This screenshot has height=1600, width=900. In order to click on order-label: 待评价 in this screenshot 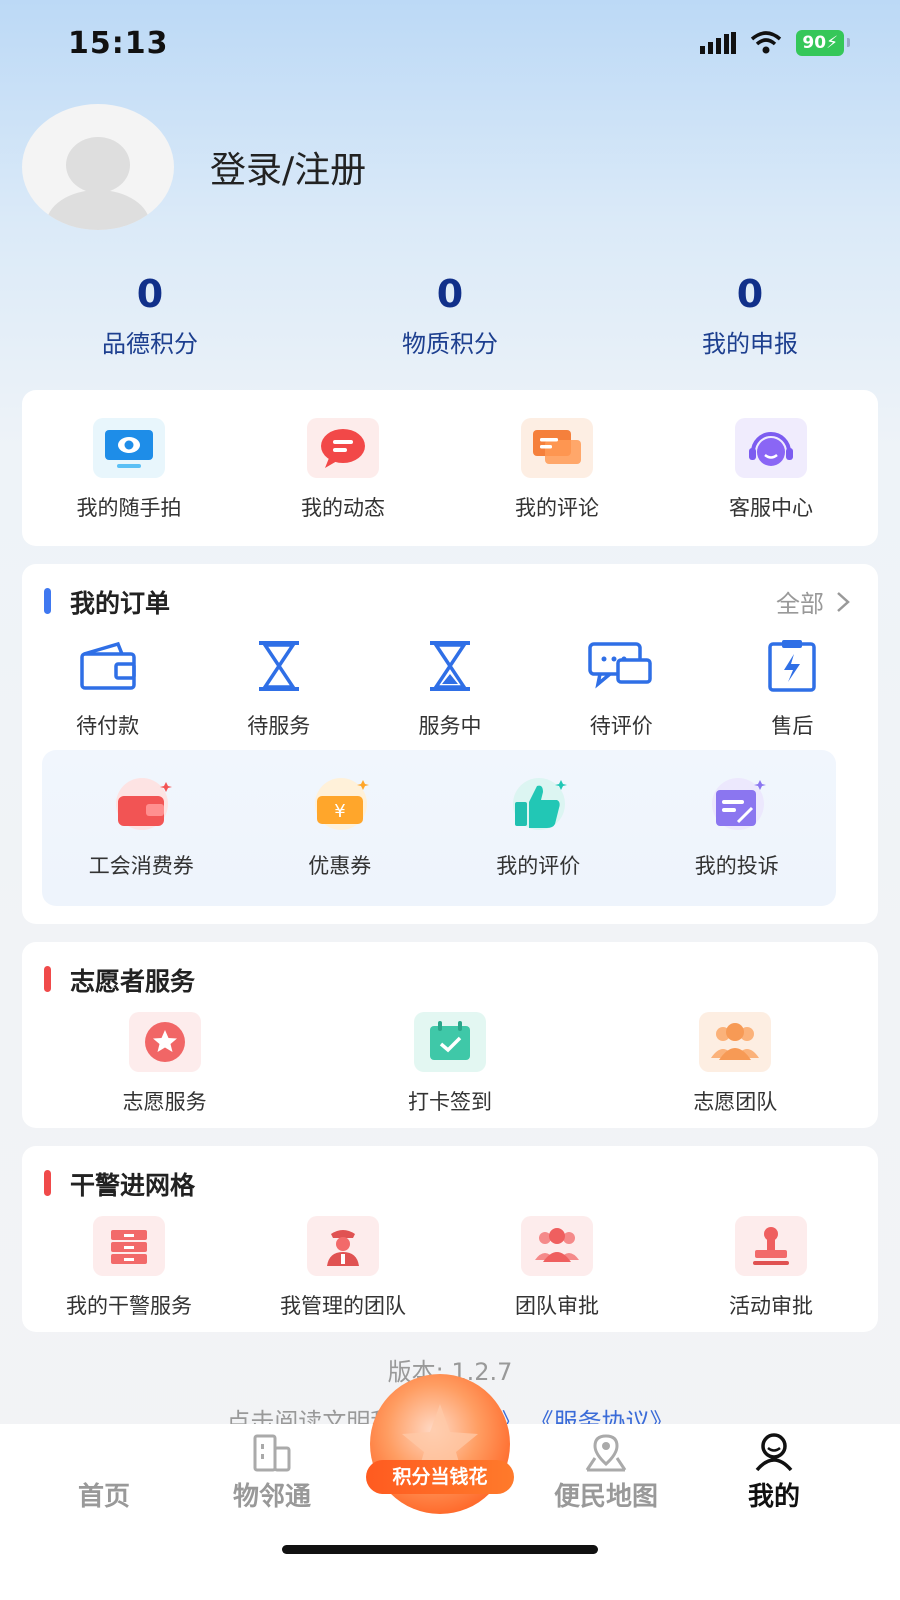, I will do `click(621, 726)`.